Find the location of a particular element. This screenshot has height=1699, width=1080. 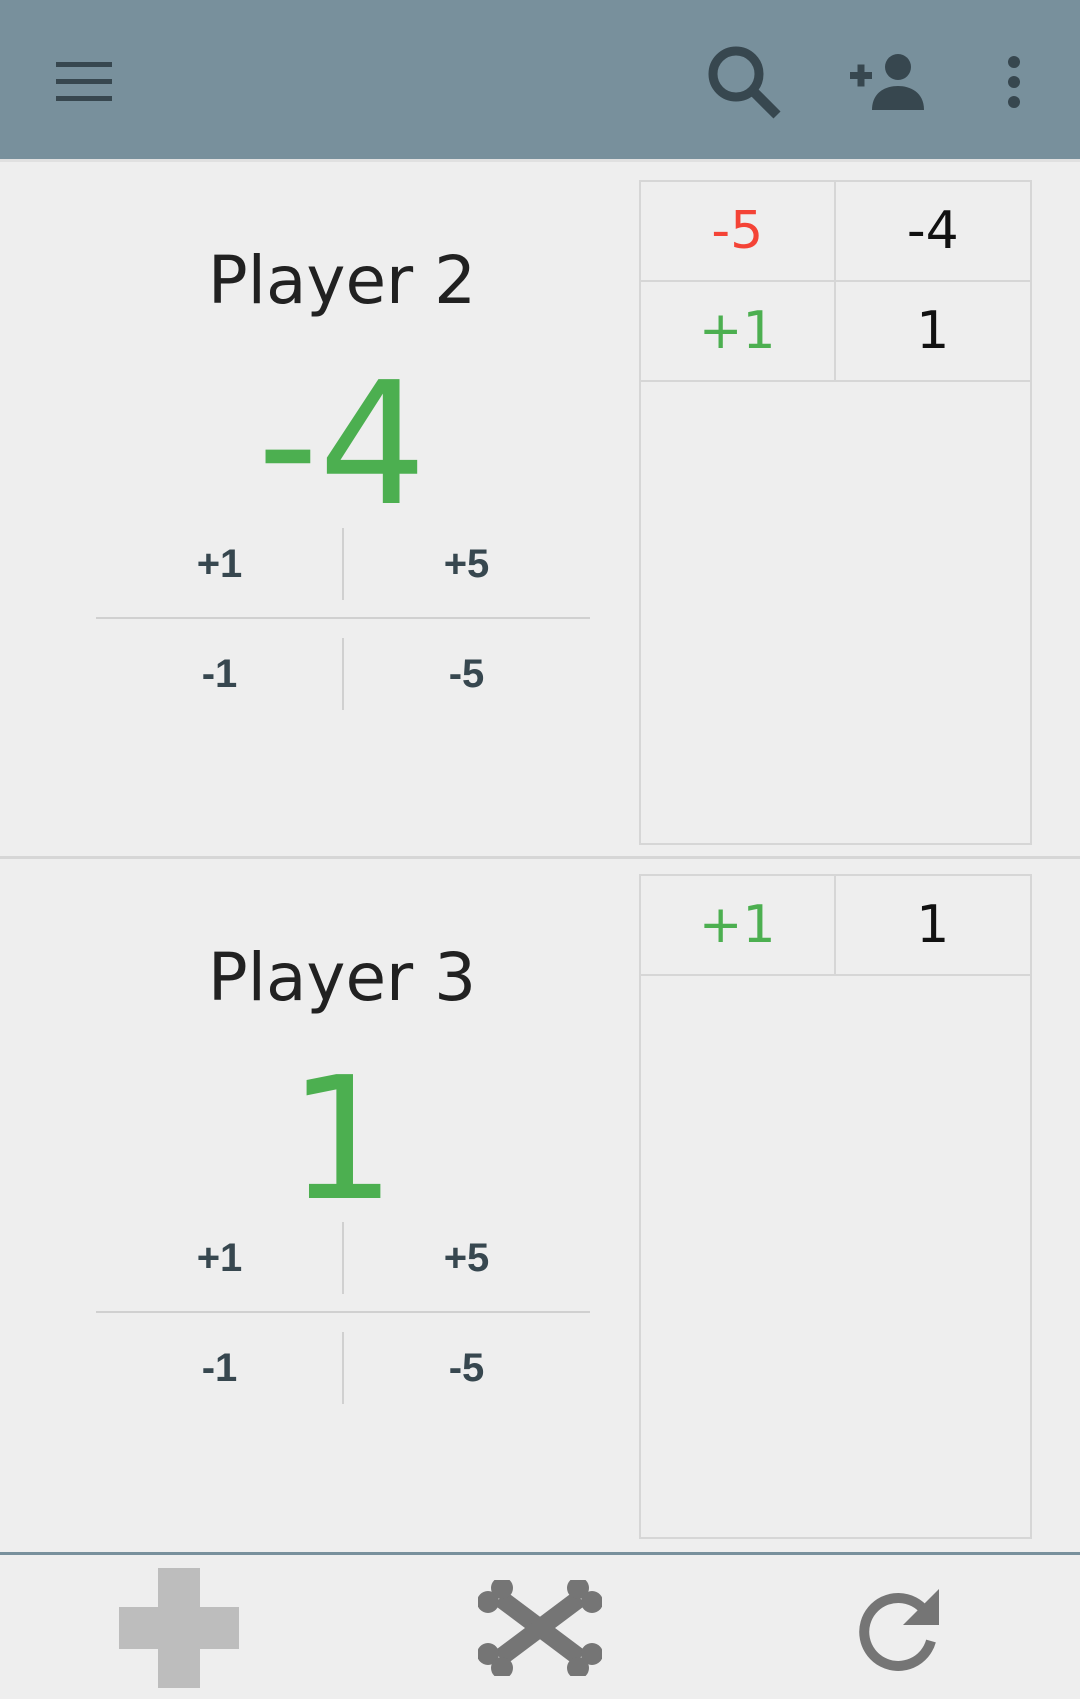

add-player-action-button is located at coordinates (179, 1628).